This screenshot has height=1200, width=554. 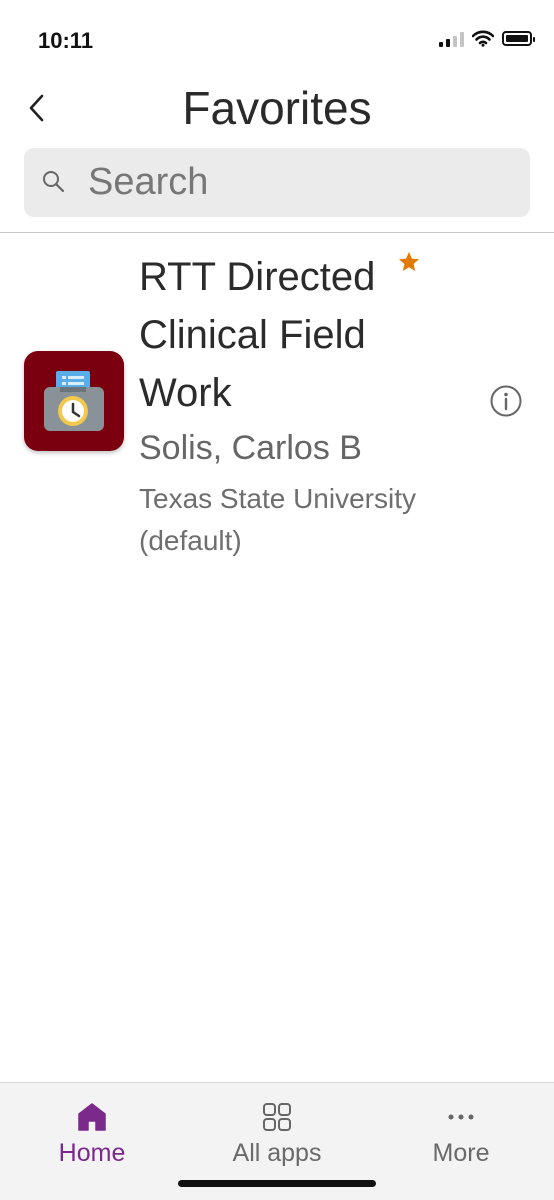 I want to click on battery-icon, so click(x=518, y=38).